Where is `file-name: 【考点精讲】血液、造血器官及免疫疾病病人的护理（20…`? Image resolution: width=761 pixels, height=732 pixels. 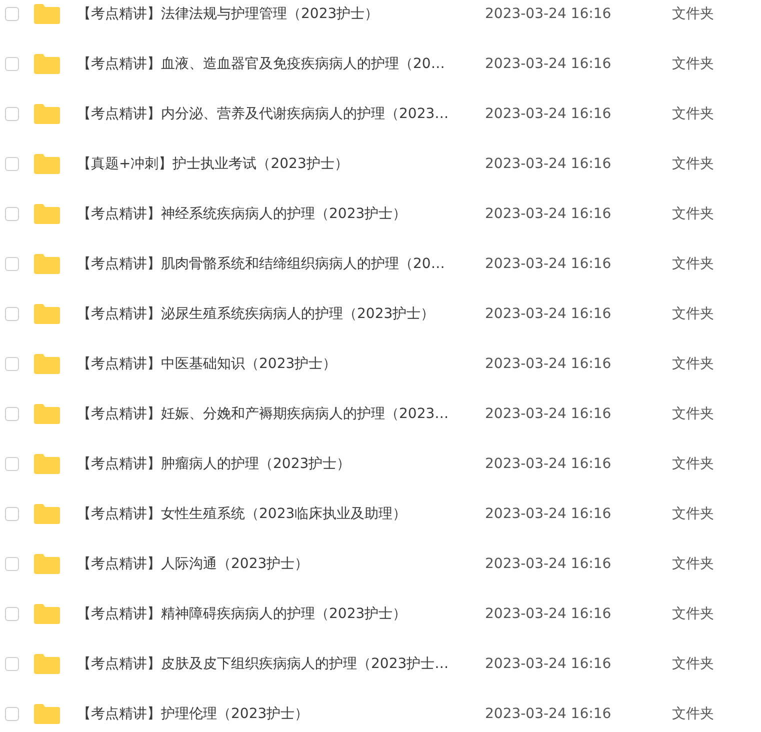
file-name: 【考点精讲】血液、造血器官及免疫疾病病人的护理（20… is located at coordinates (281, 64).